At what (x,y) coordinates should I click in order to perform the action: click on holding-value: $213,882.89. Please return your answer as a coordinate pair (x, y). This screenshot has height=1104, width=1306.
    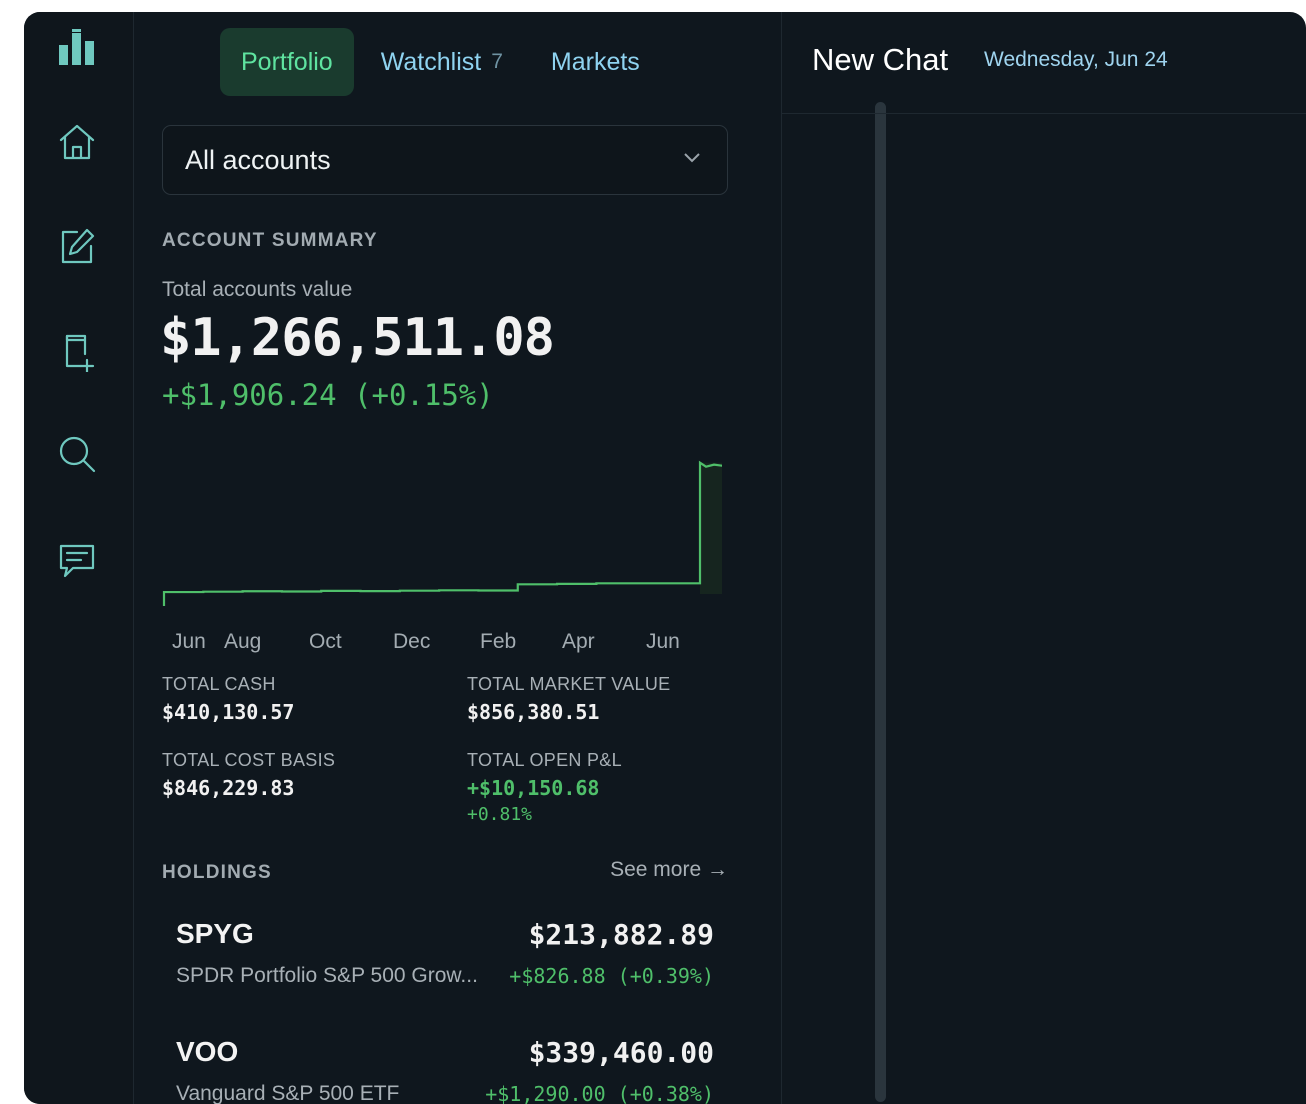
    Looking at the image, I should click on (621, 934).